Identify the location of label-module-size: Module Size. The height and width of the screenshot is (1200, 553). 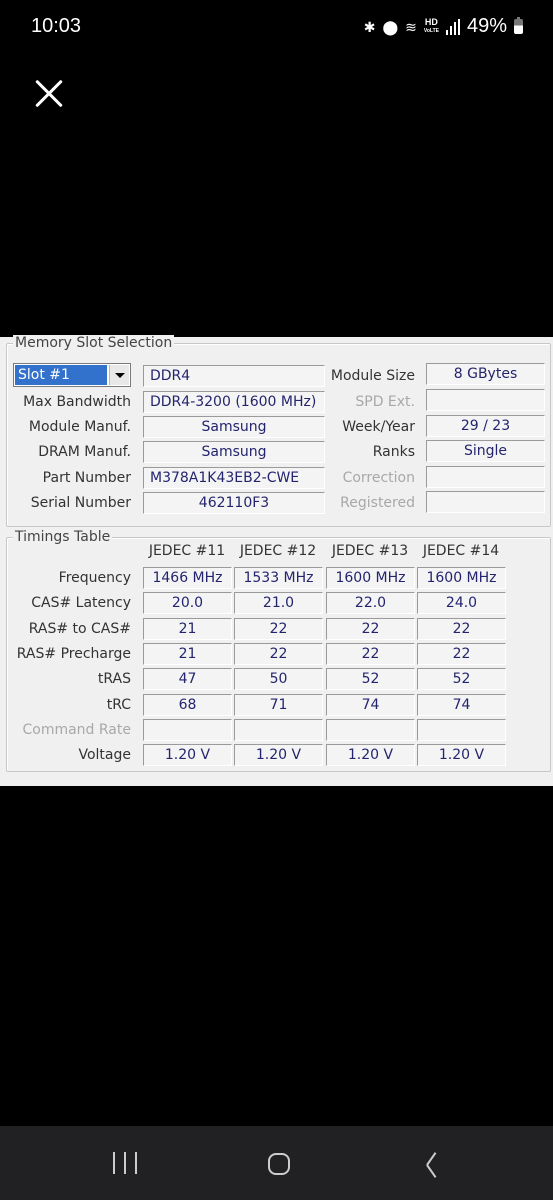
(372, 376).